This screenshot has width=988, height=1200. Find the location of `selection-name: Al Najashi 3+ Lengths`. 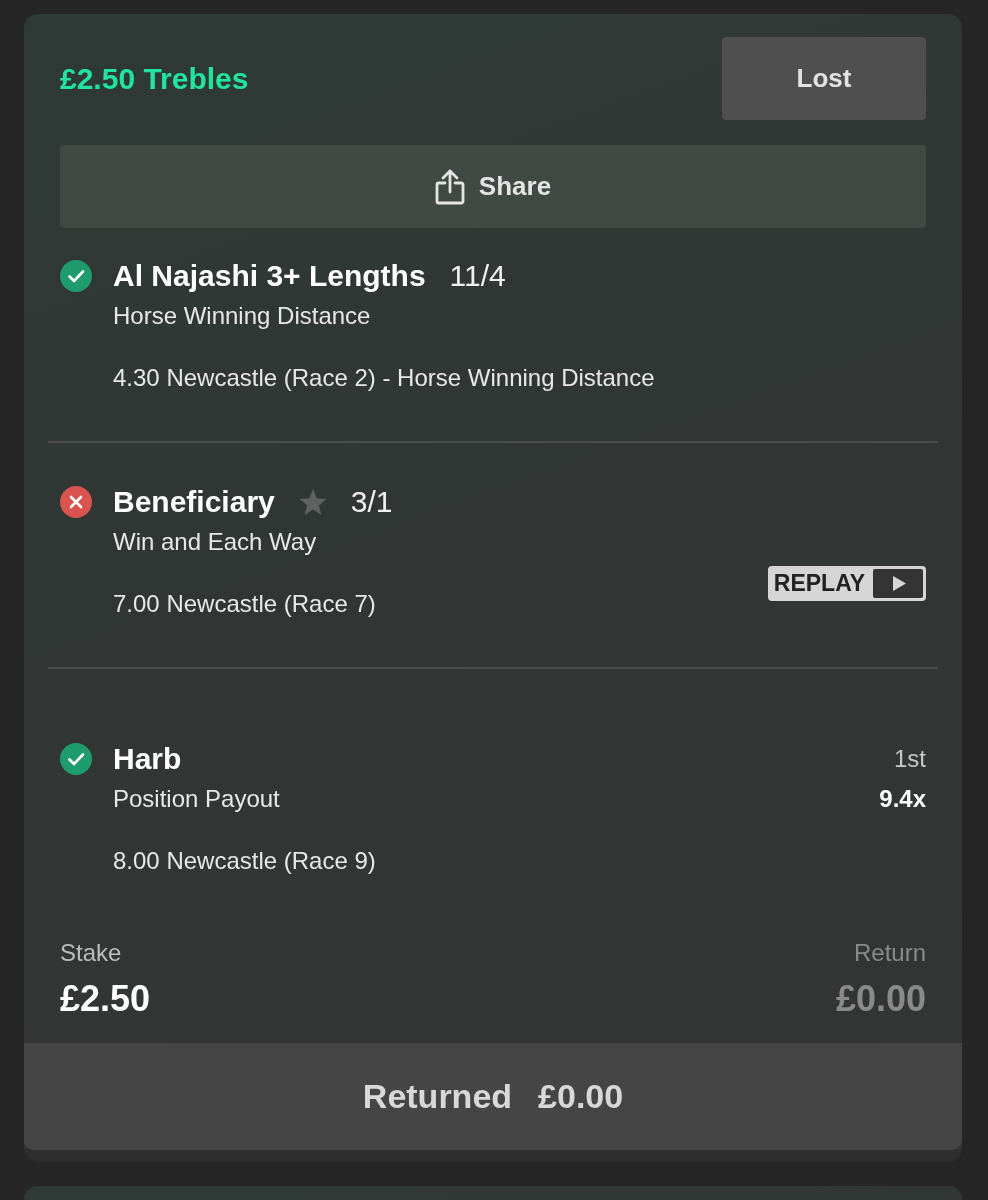

selection-name: Al Najashi 3+ Lengths is located at coordinates (269, 276).